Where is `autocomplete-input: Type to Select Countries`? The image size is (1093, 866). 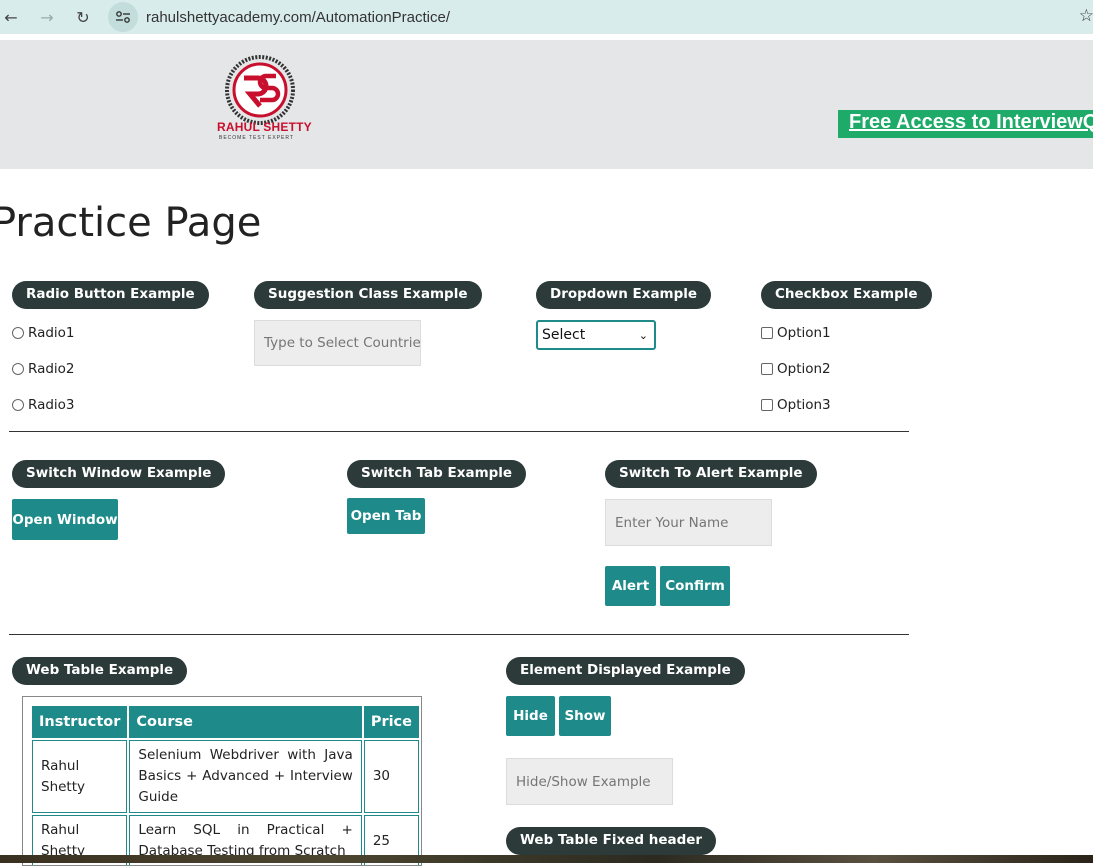
autocomplete-input: Type to Select Countries is located at coordinates (337, 343).